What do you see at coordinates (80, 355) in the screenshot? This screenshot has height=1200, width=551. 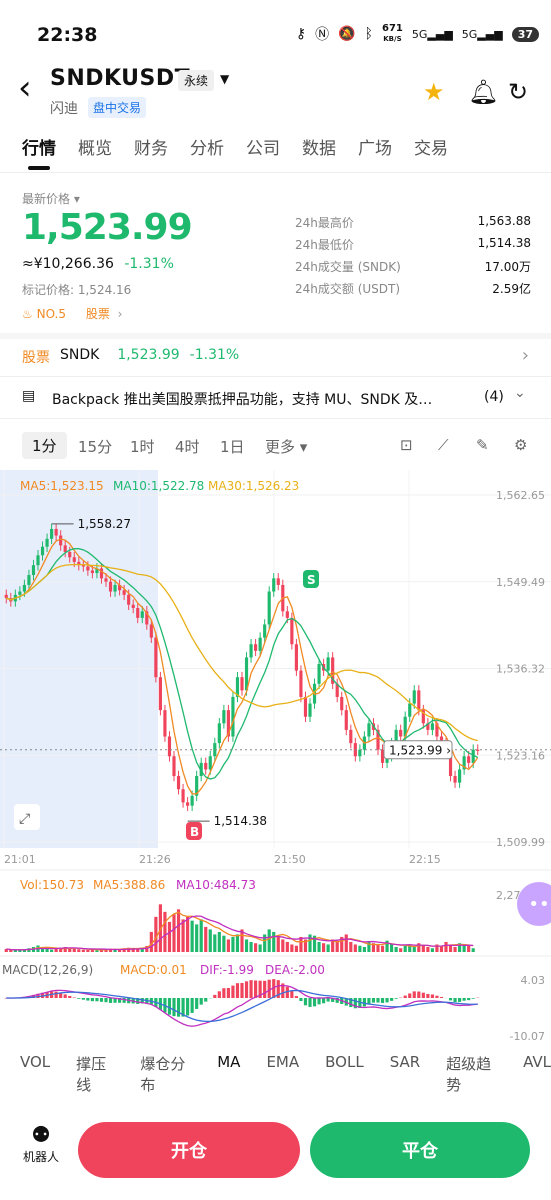 I see `stock-symbol: SNDK` at bounding box center [80, 355].